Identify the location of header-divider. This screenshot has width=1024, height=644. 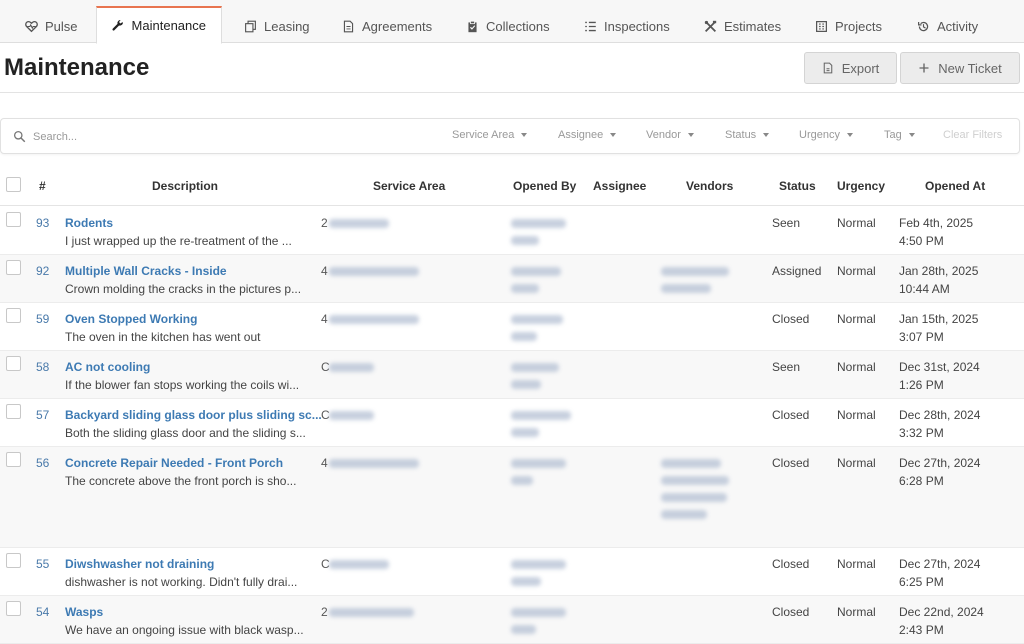
(512, 92).